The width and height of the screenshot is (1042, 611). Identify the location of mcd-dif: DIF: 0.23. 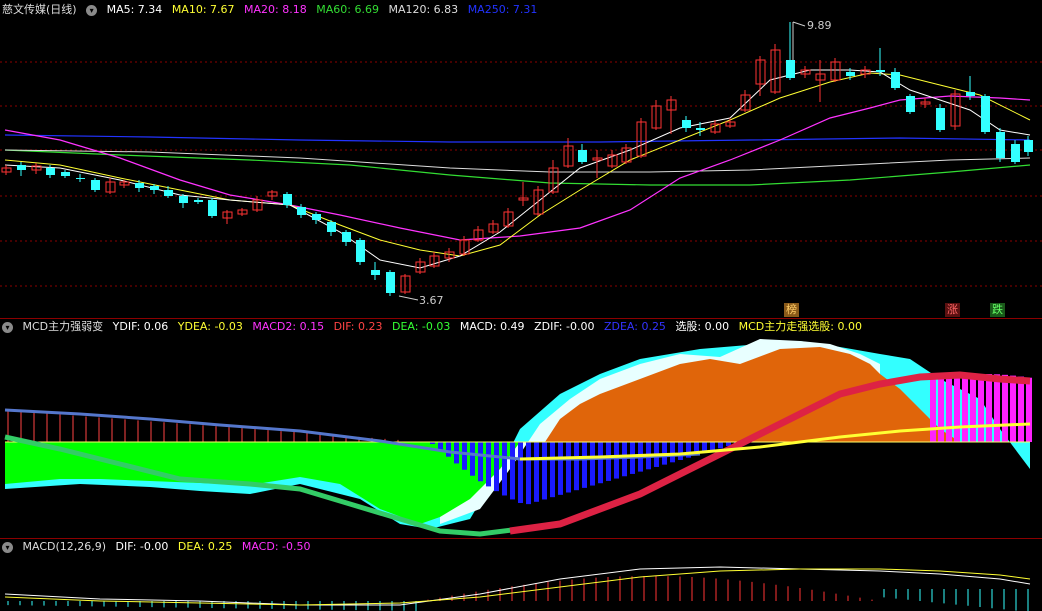
(358, 326).